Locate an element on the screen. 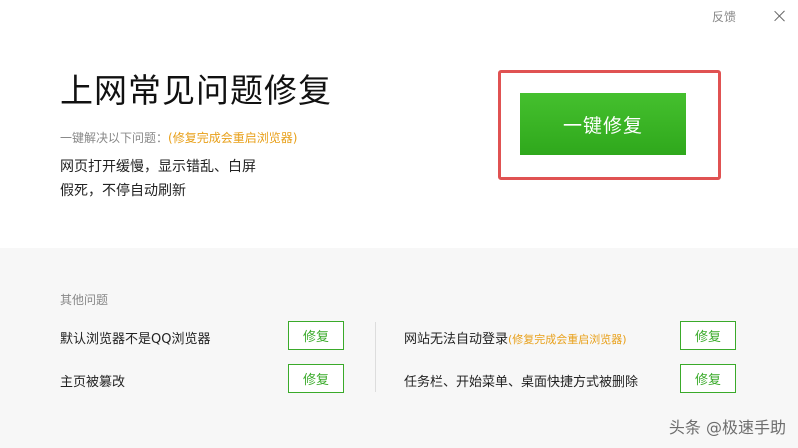 This screenshot has height=448, width=798. fix-auto-login-button: 修复 is located at coordinates (708, 335).